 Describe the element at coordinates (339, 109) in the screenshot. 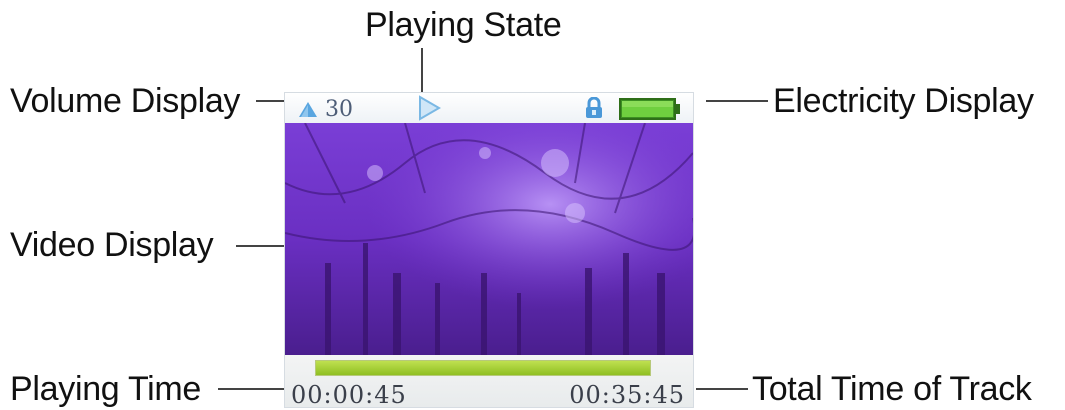

I see `volume-value: 30` at that location.